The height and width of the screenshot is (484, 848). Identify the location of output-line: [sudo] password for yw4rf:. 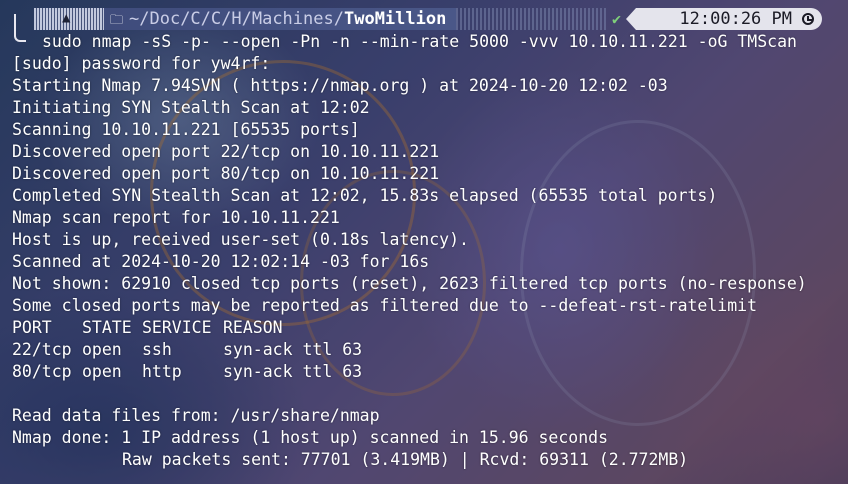
(141, 63).